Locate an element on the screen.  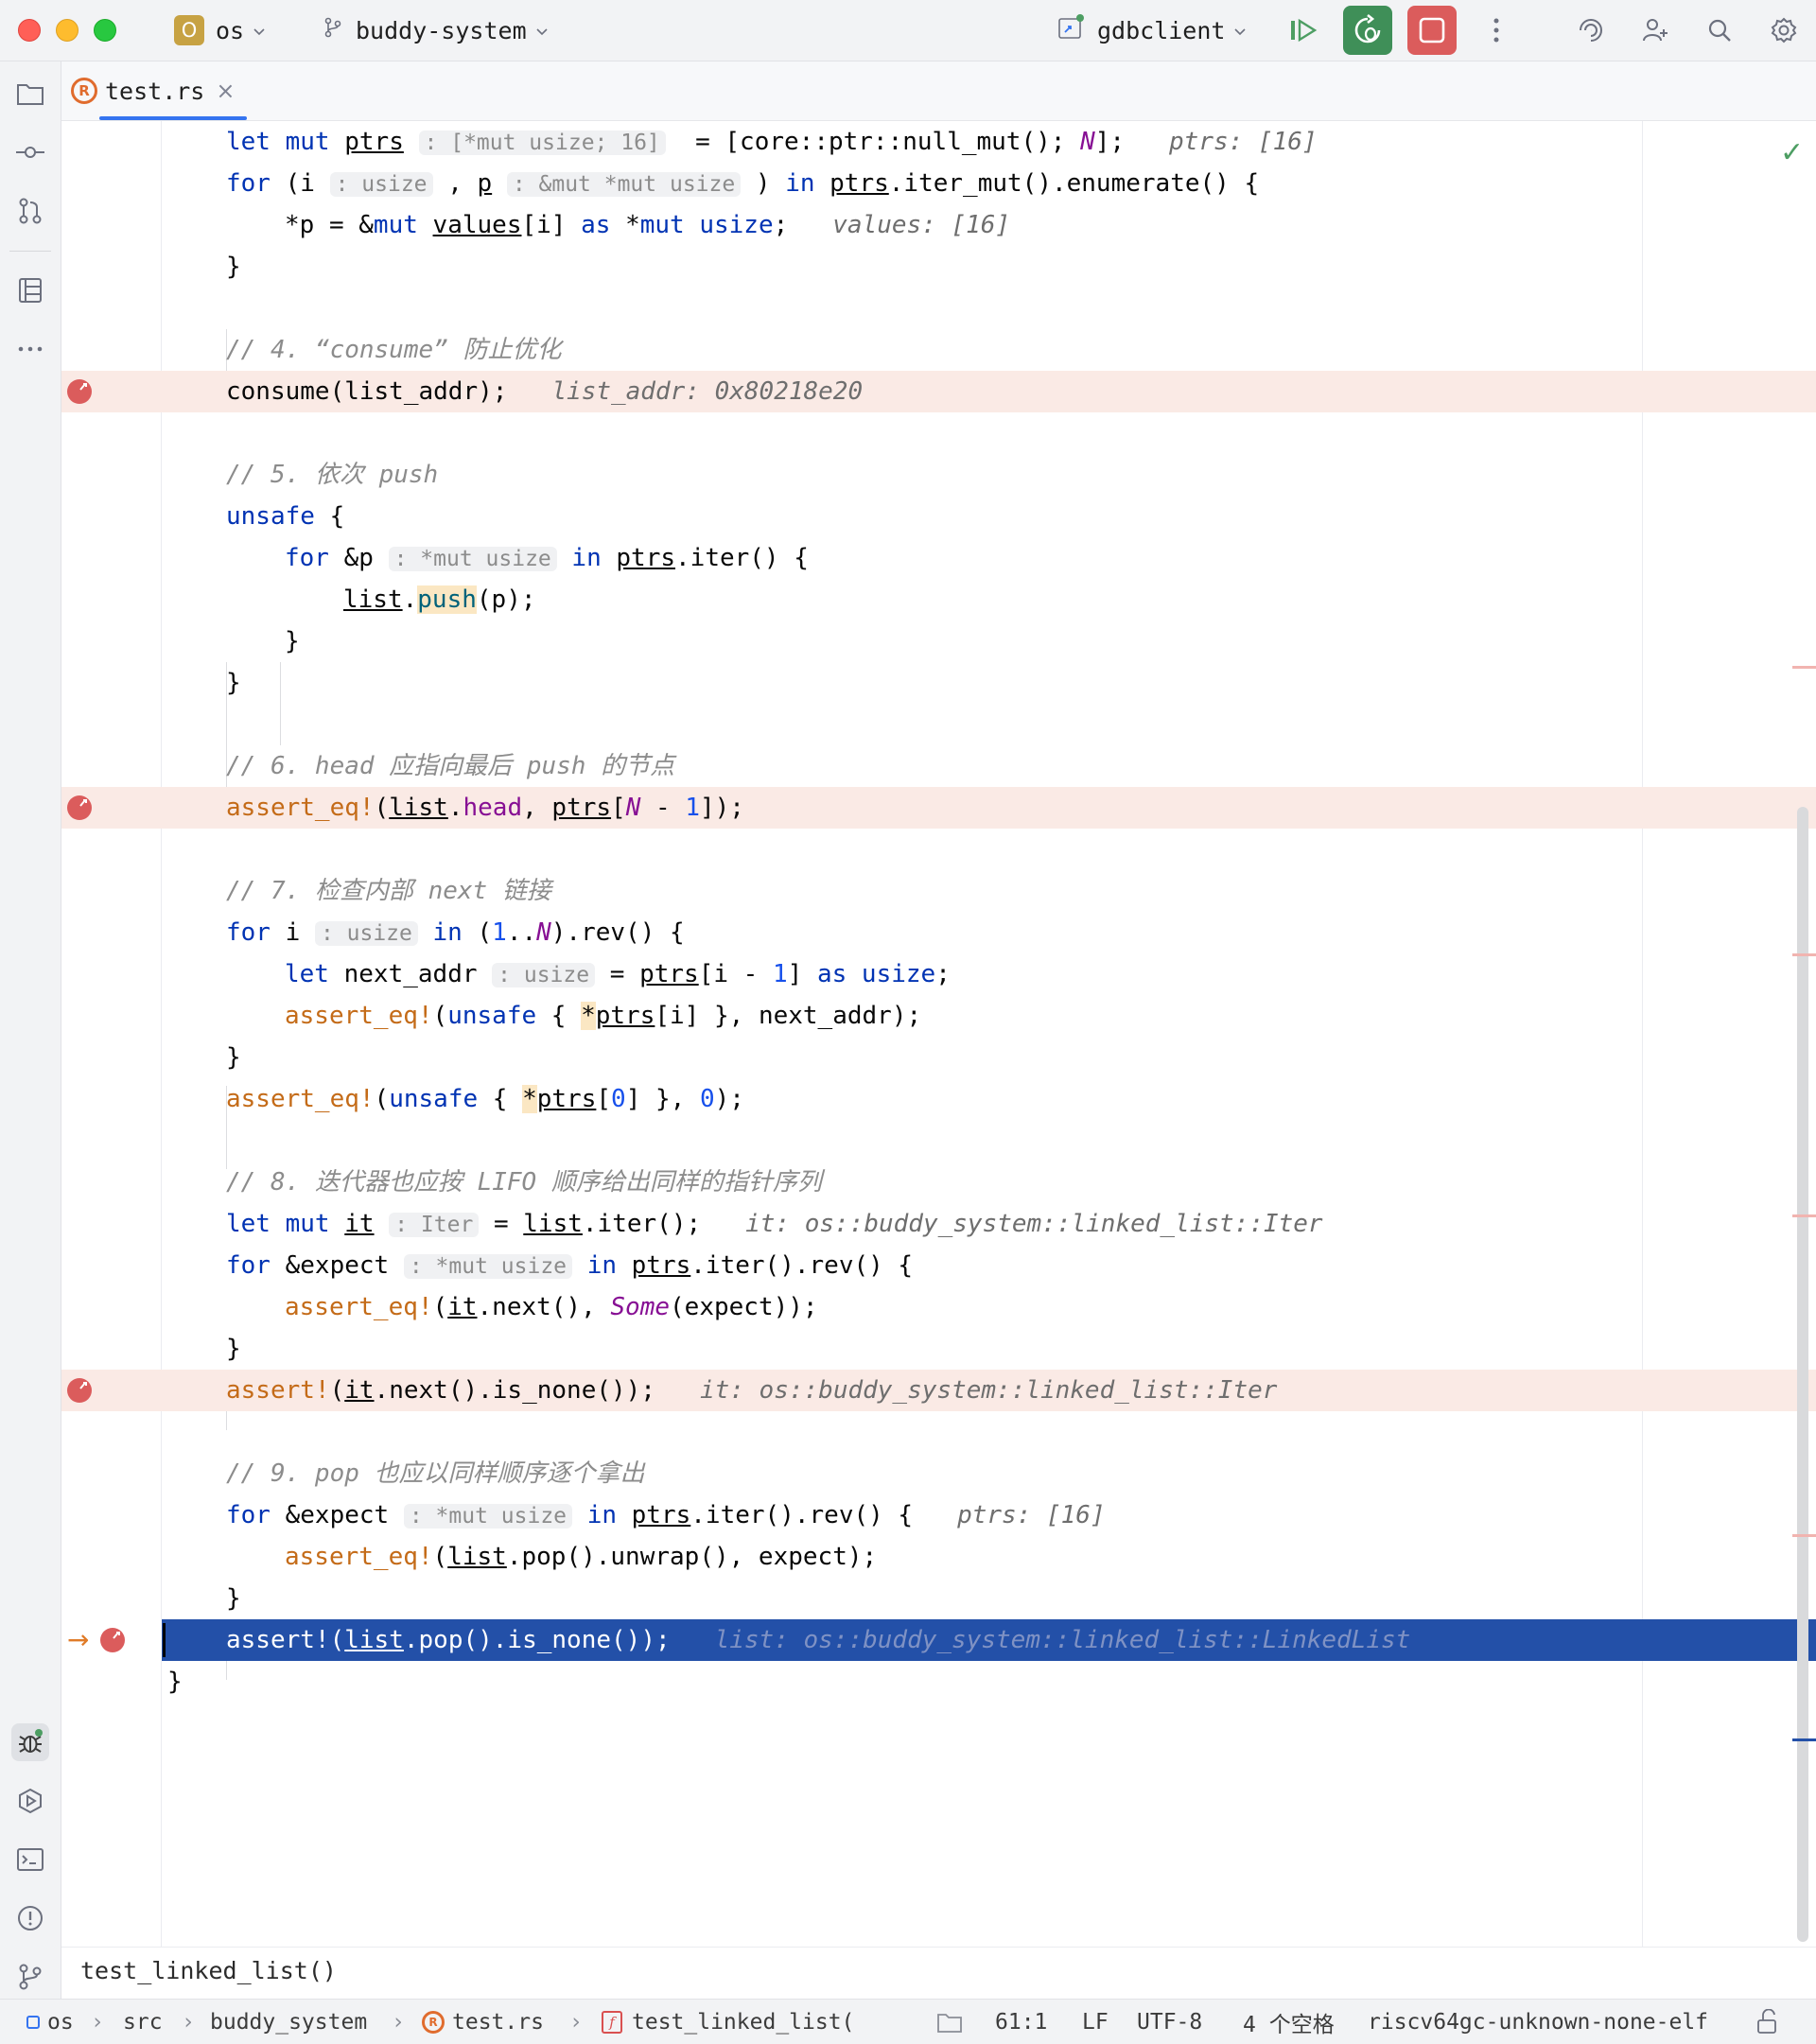
run-icon is located at coordinates (30, 1801).